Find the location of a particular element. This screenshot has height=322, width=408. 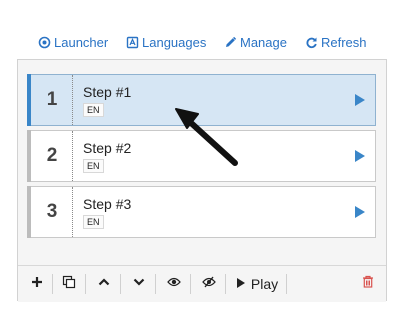

trash-icon is located at coordinates (368, 284).